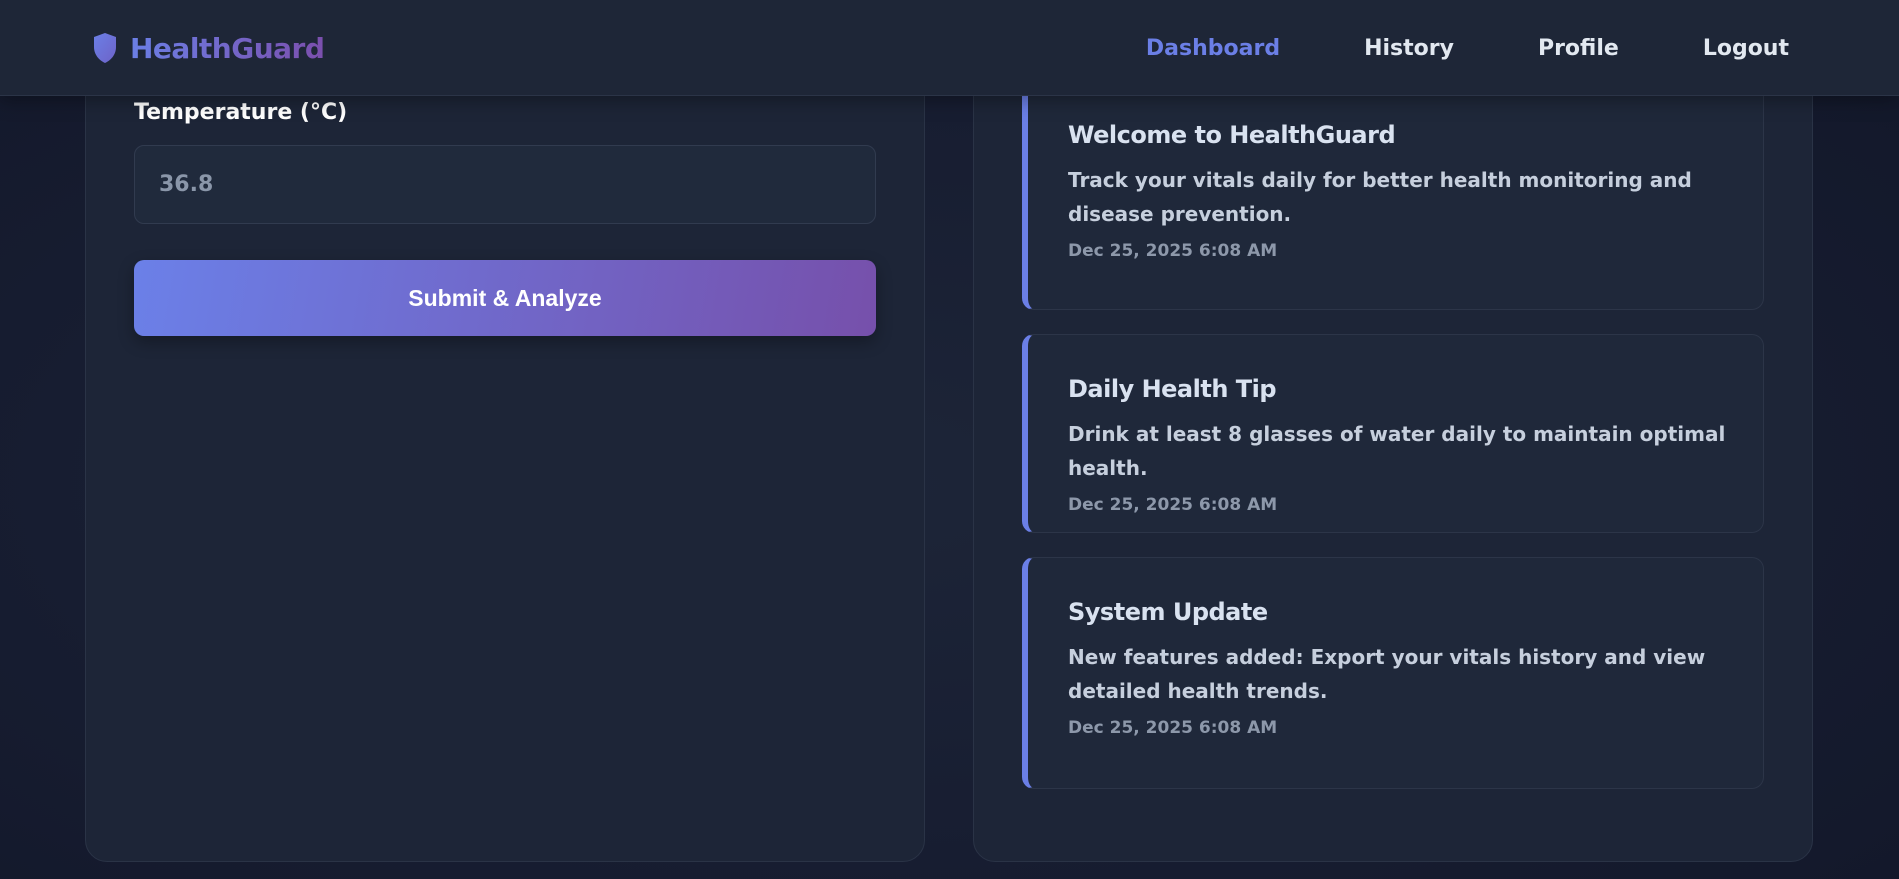  What do you see at coordinates (227, 48) in the screenshot?
I see `brand-name: HealthGuard` at bounding box center [227, 48].